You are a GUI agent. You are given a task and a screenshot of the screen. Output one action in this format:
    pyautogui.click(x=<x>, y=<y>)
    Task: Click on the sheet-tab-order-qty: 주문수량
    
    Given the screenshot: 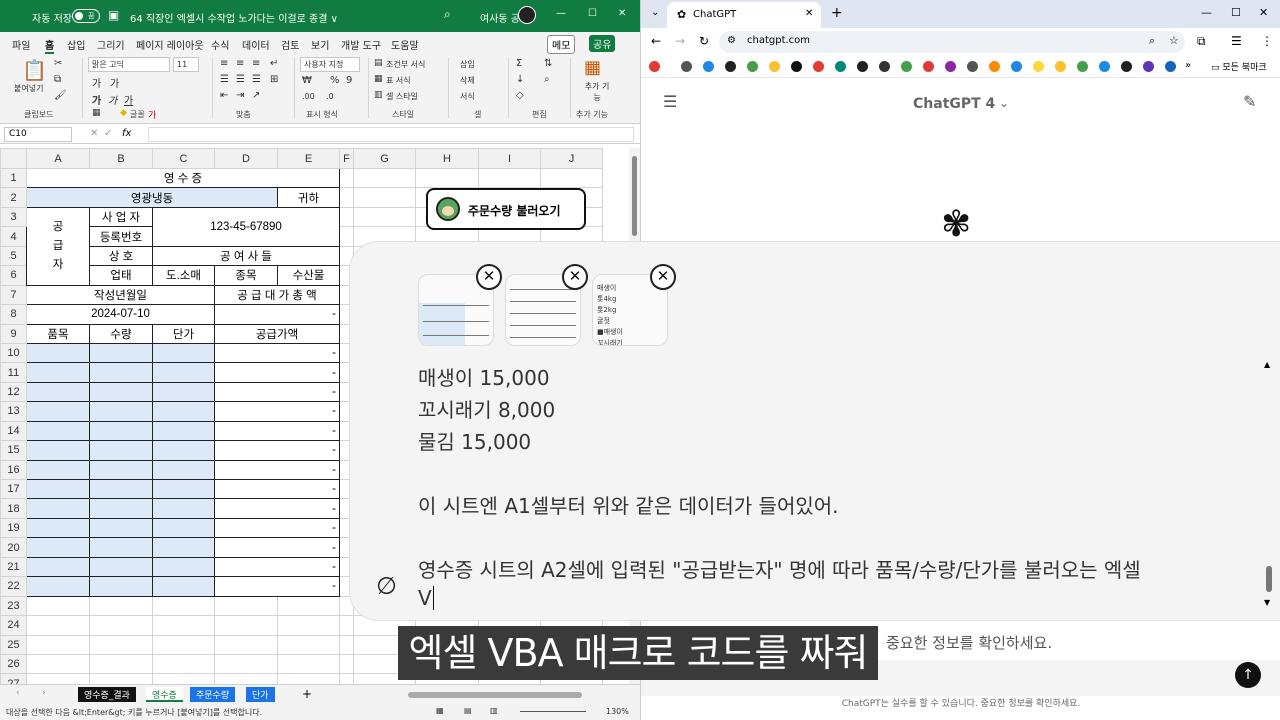 What is the action you would take?
    pyautogui.click(x=213, y=694)
    